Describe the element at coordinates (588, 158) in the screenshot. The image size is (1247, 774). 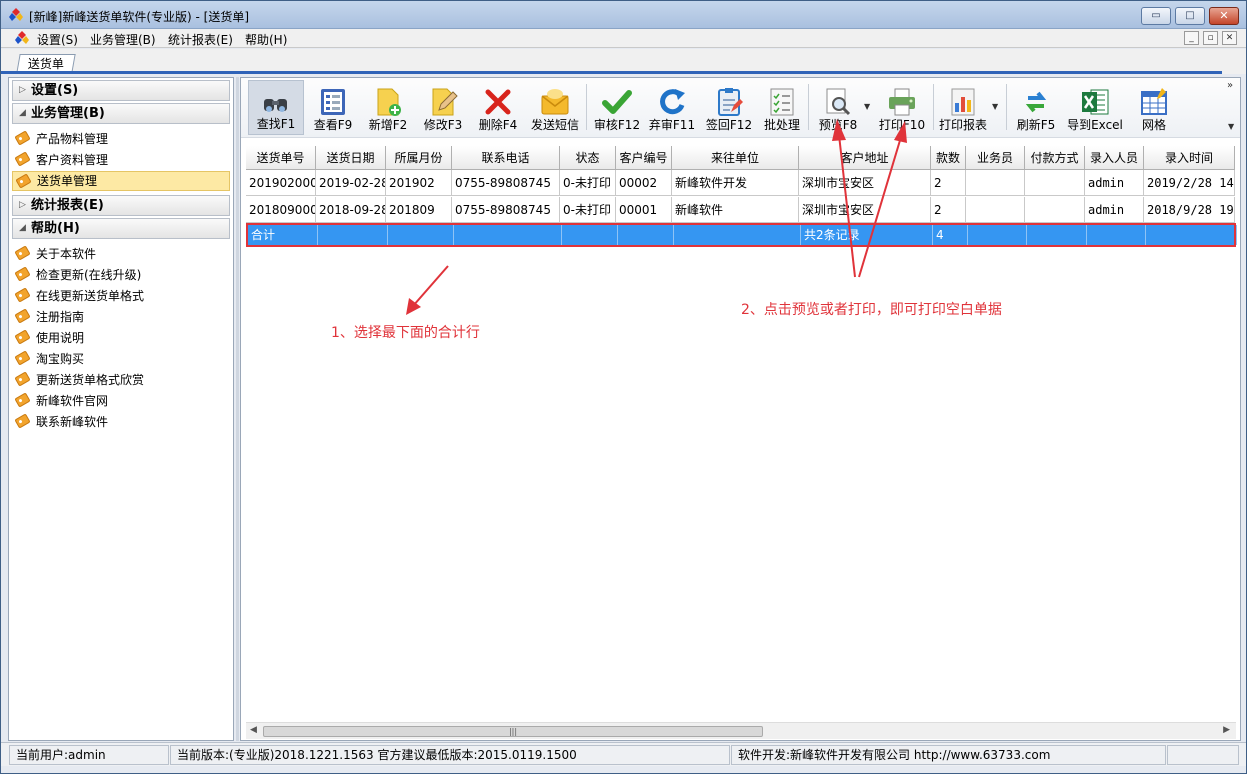
I see `column-header: 状态` at that location.